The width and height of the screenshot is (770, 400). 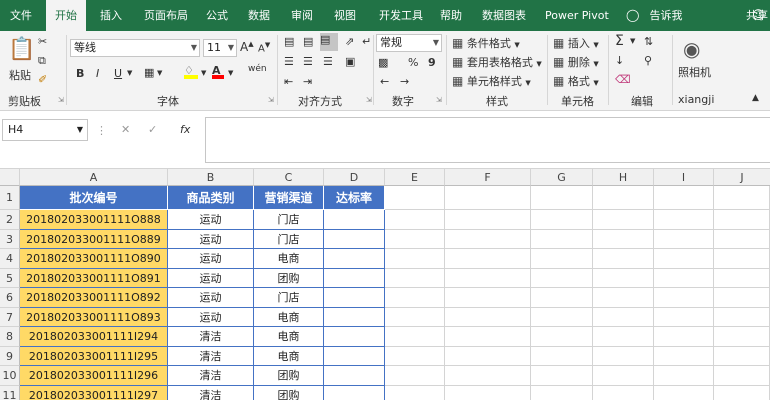 What do you see at coordinates (488, 177) in the screenshot?
I see `column-header-f: F` at bounding box center [488, 177].